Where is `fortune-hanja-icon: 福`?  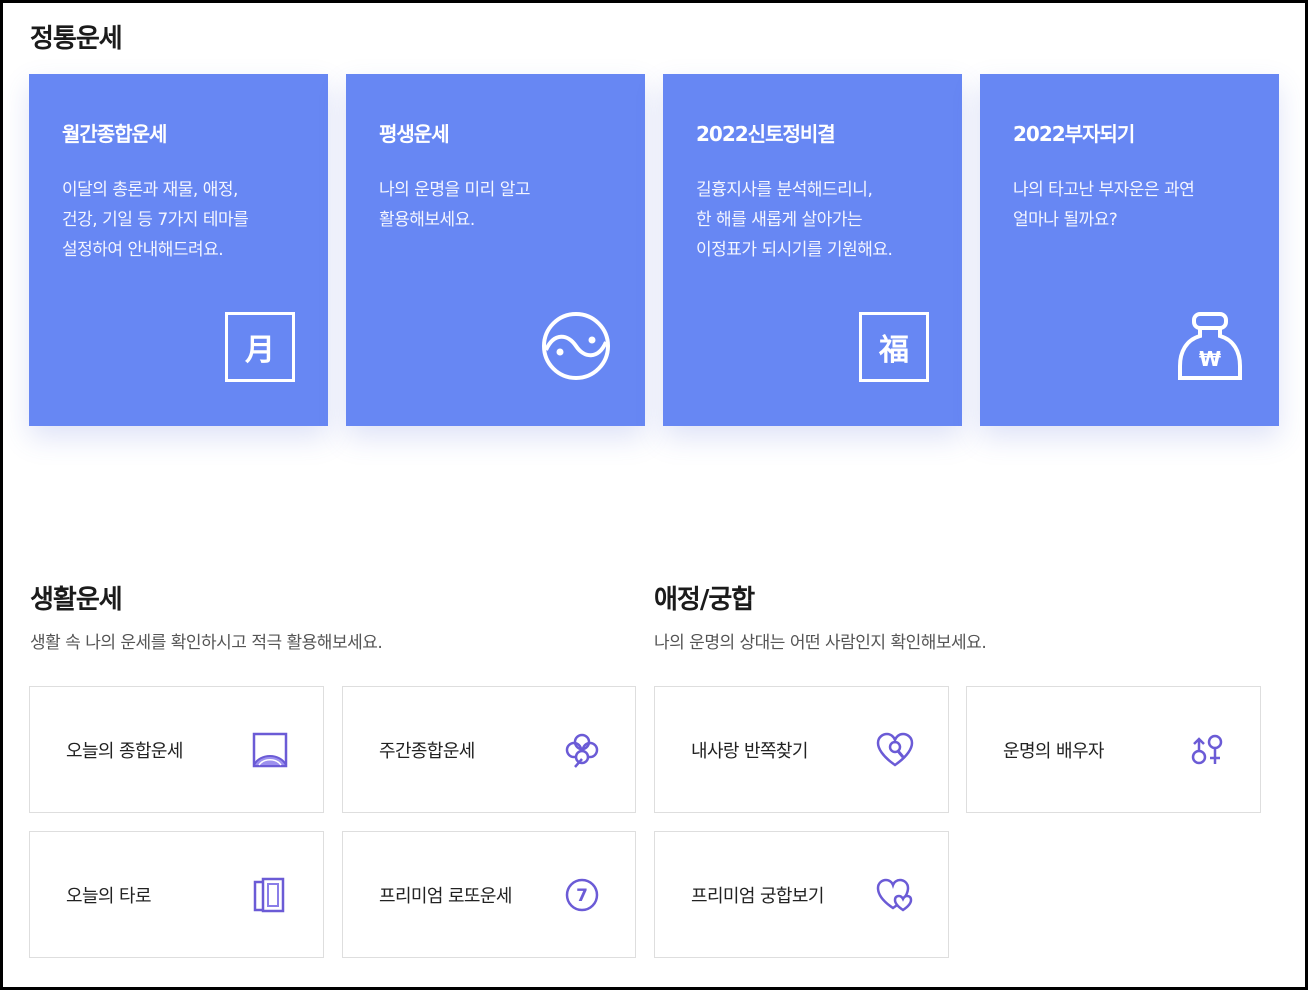
fortune-hanja-icon: 福 is located at coordinates (894, 347).